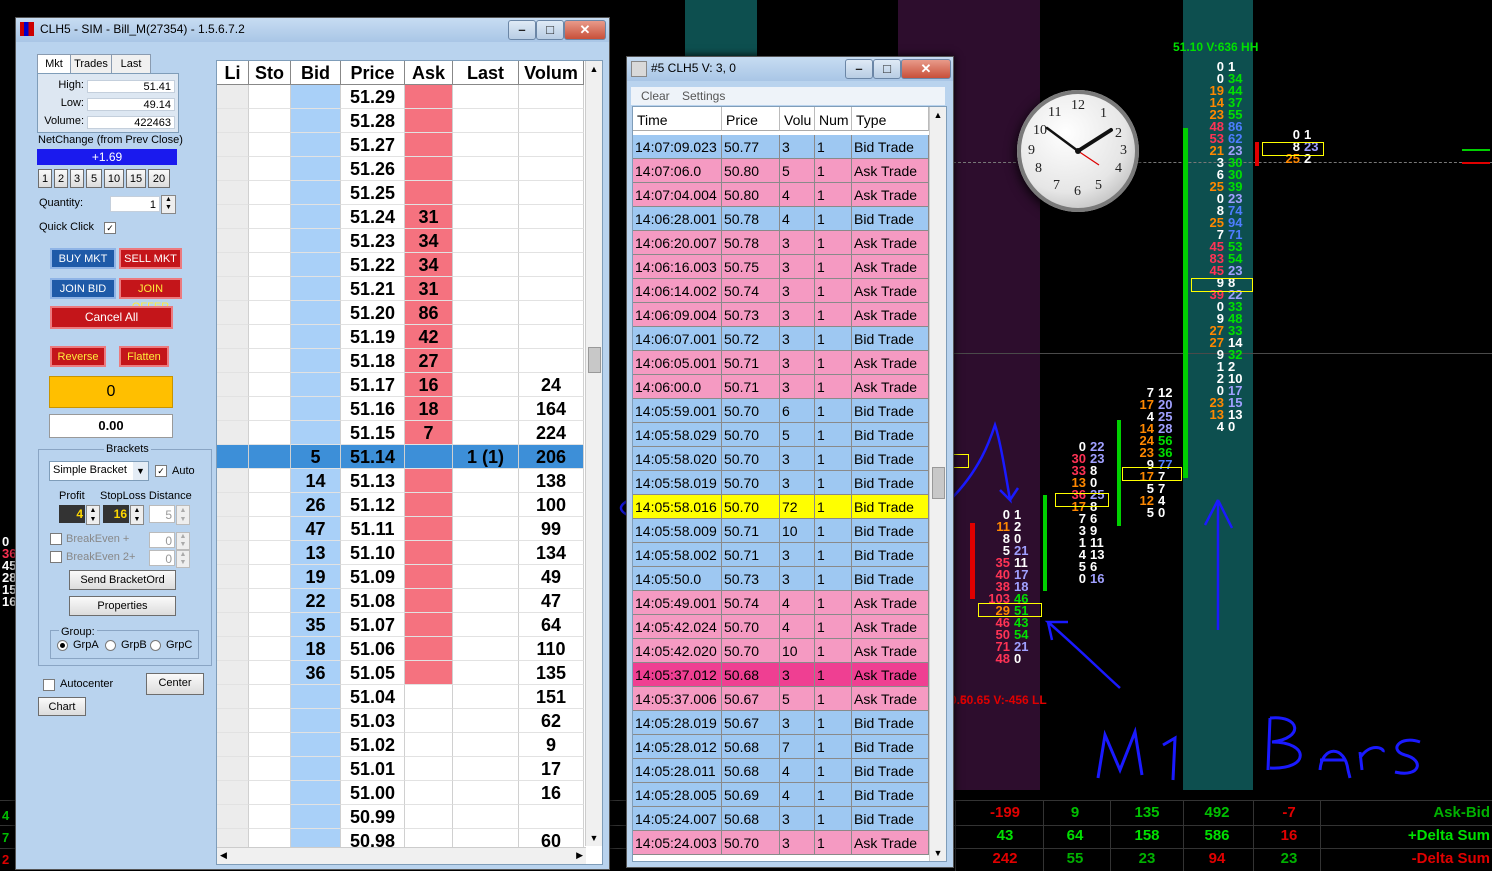 The height and width of the screenshot is (871, 1492). What do you see at coordinates (400, 505) in the screenshot?
I see `ladder-row: 26 51.12 100` at bounding box center [400, 505].